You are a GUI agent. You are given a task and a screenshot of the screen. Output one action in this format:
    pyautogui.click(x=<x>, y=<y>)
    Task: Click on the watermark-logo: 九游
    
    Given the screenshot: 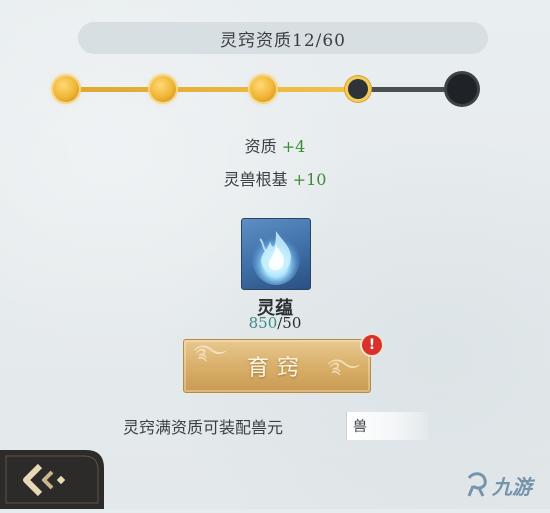 What is the action you would take?
    pyautogui.click(x=506, y=485)
    